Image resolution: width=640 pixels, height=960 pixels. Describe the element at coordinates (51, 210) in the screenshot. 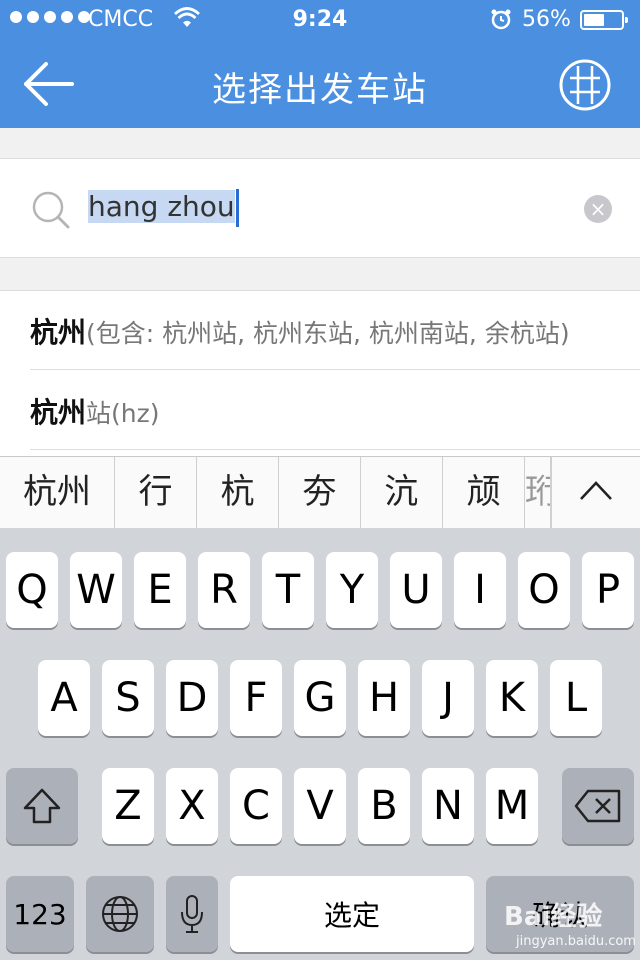

I see `search-icon` at that location.